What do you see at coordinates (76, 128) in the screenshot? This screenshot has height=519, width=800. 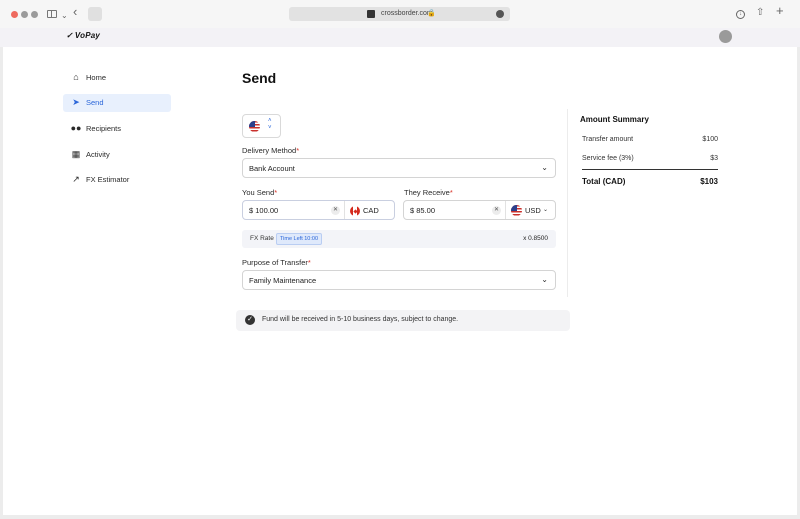 I see `people-icon: ●●` at bounding box center [76, 128].